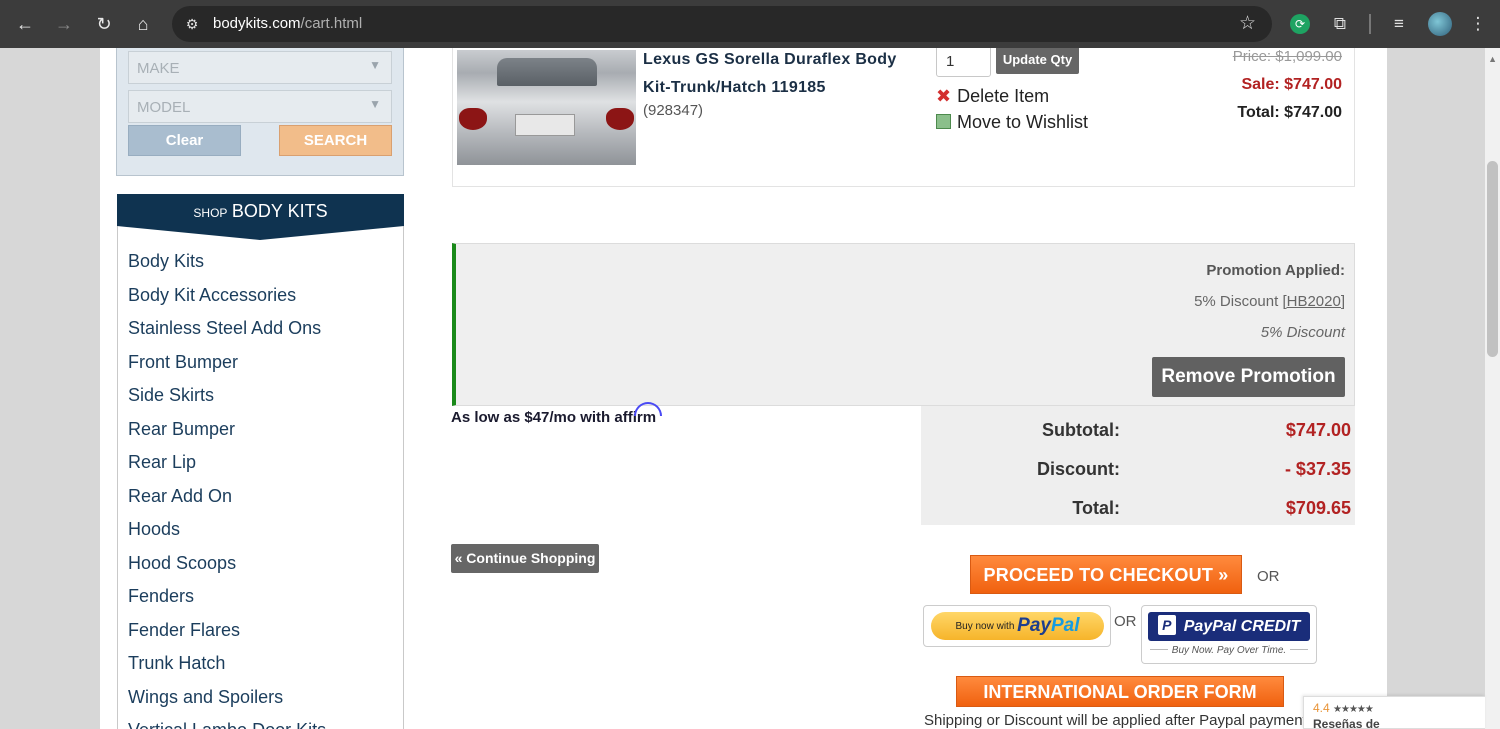 Image resolution: width=1500 pixels, height=729 pixels. Describe the element at coordinates (335, 140) in the screenshot. I see `search-button: SEARCH` at that location.